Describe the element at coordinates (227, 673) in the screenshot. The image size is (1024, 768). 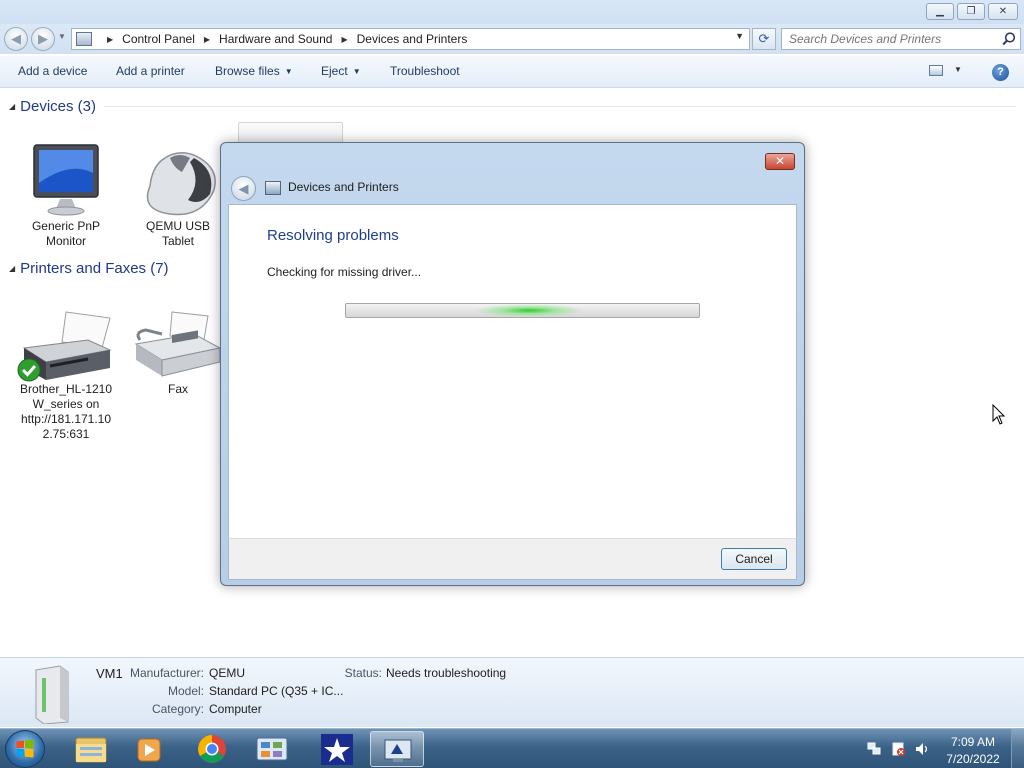
I see `details-manufacturer-value: QEMU` at that location.